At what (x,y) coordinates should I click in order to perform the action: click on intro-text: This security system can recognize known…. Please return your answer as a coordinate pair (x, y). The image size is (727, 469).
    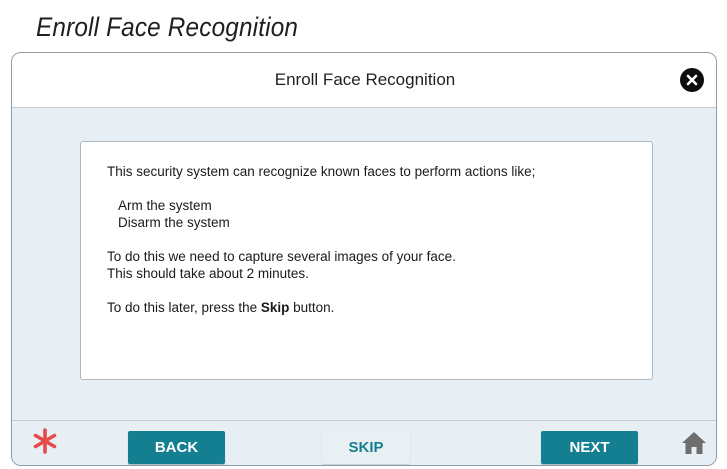
    Looking at the image, I should click on (321, 171).